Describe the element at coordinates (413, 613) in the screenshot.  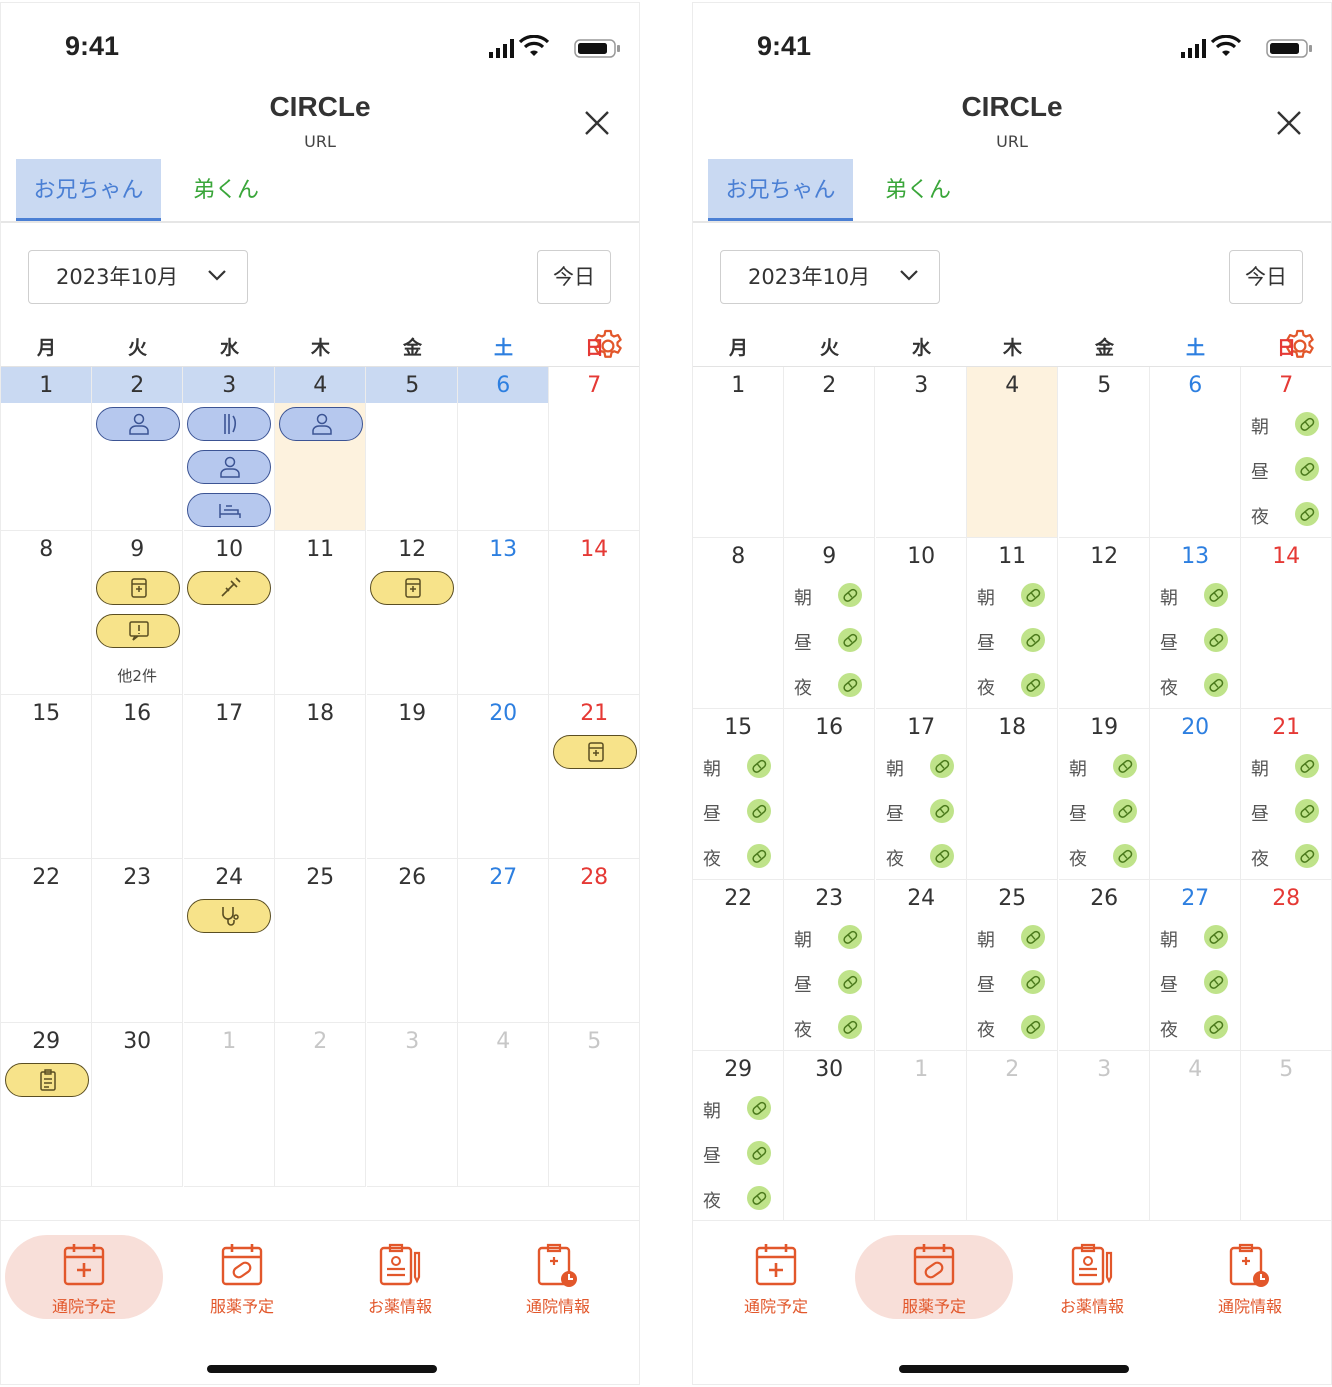
I see `day-cell: 12` at that location.